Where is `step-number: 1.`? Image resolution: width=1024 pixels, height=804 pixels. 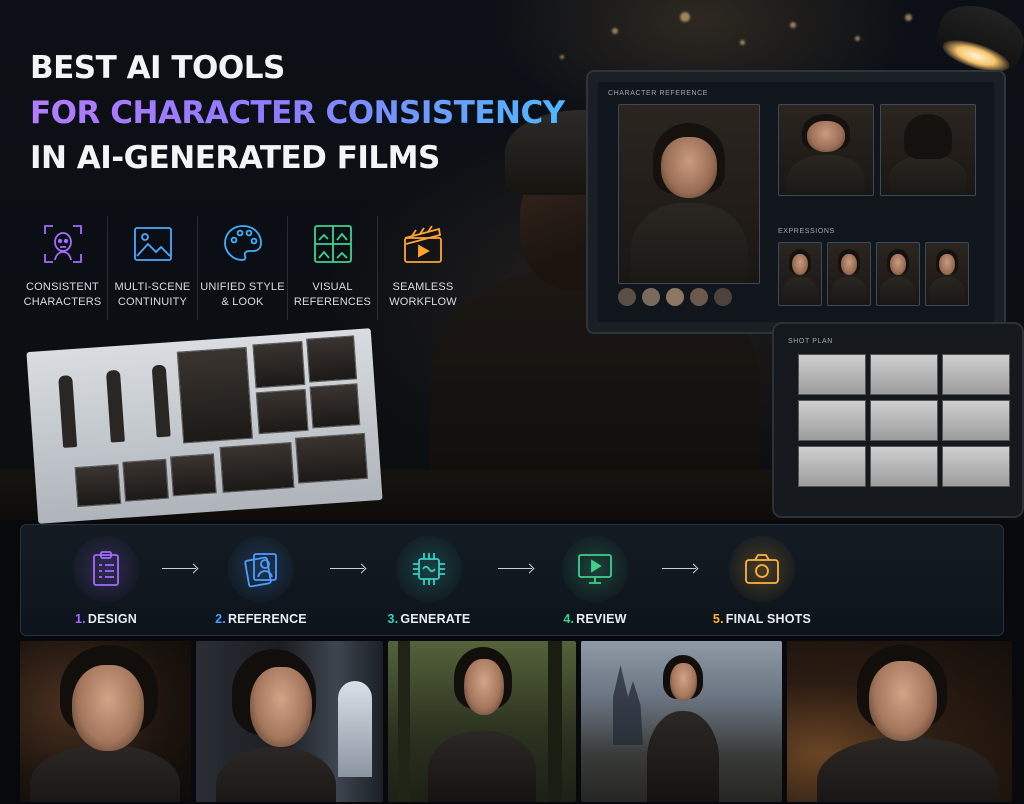 step-number: 1. is located at coordinates (80, 619).